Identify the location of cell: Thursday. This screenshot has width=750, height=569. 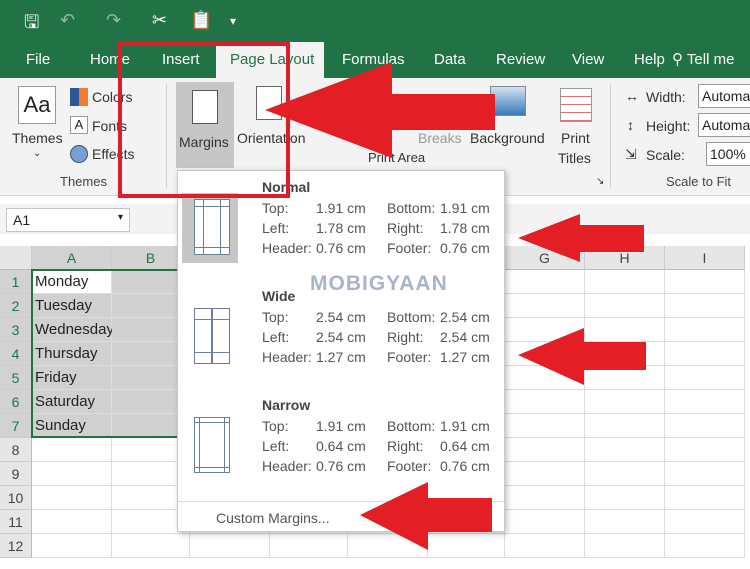
(72, 354).